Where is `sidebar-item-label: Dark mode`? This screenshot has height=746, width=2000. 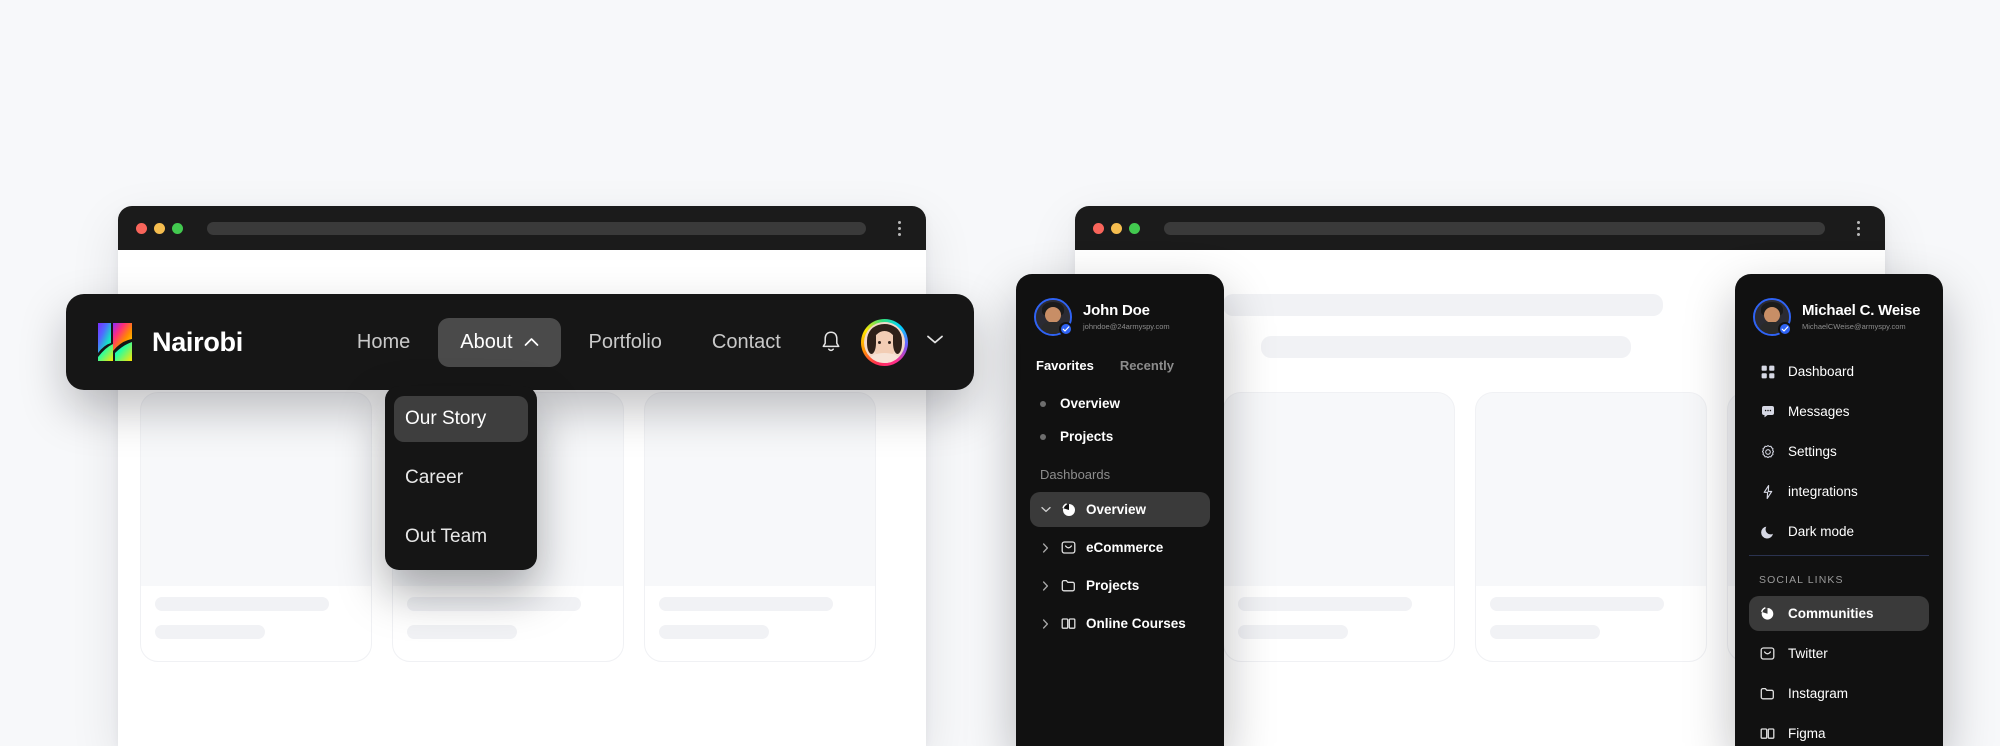
sidebar-item-label: Dark mode is located at coordinates (1821, 531).